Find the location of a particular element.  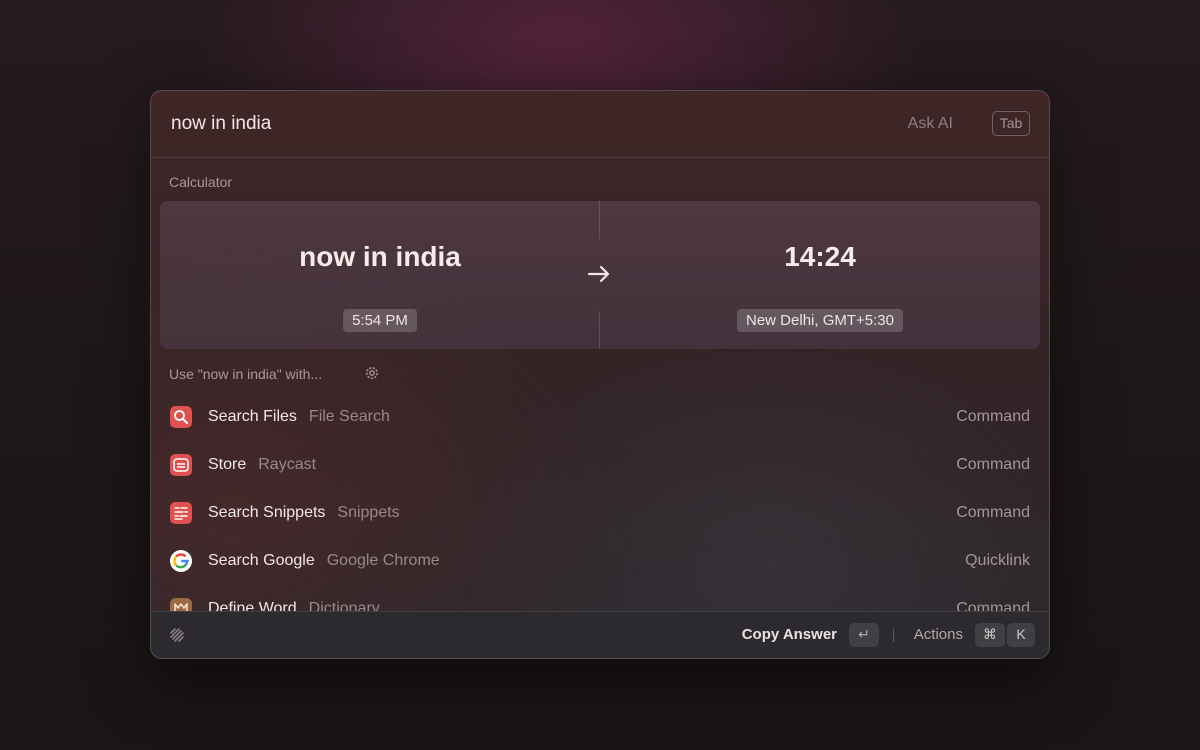

calc-input-side: now in india 5:54 PM is located at coordinates (380, 275).